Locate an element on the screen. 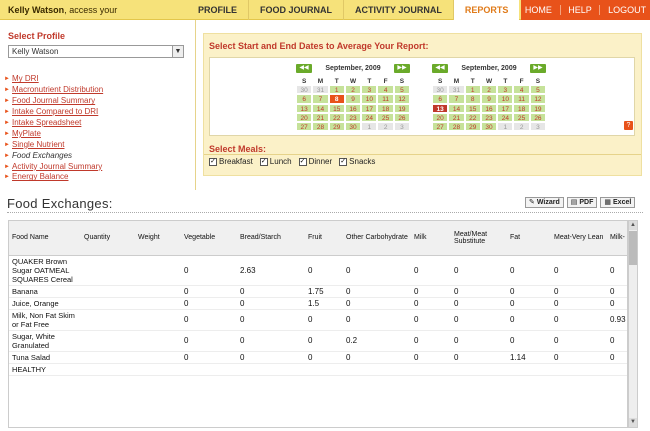  menu-item-single-nutrient: ► Single Nutrient is located at coordinates (53, 144).